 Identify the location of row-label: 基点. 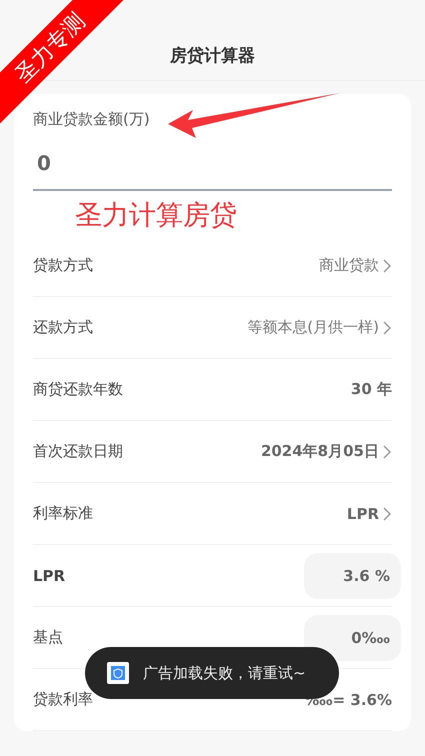
(48, 637).